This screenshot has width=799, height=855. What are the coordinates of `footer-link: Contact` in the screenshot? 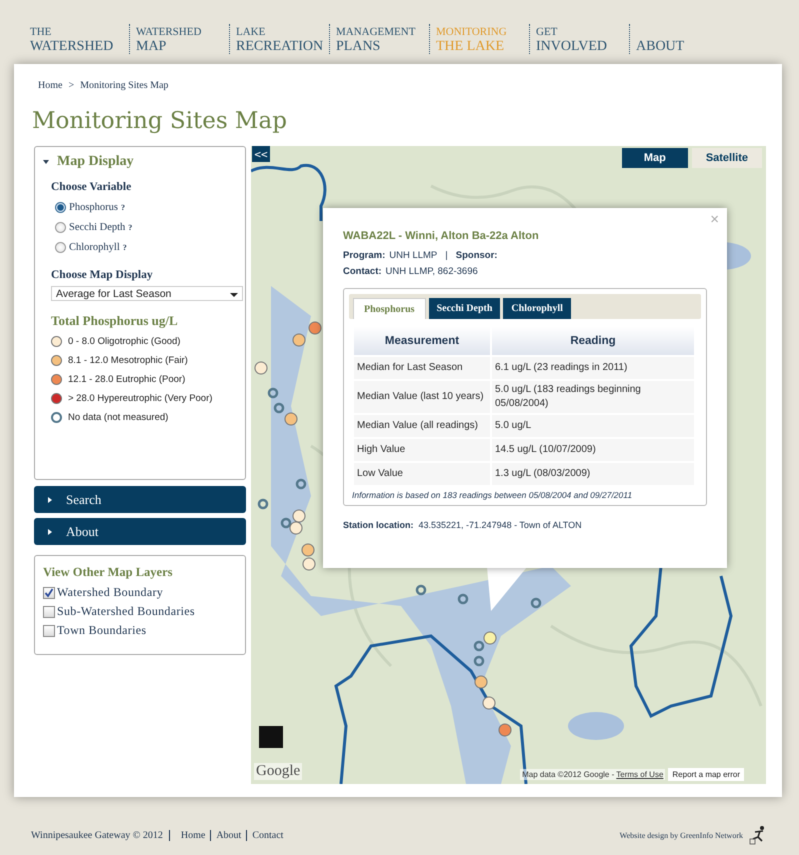 It's located at (267, 835).